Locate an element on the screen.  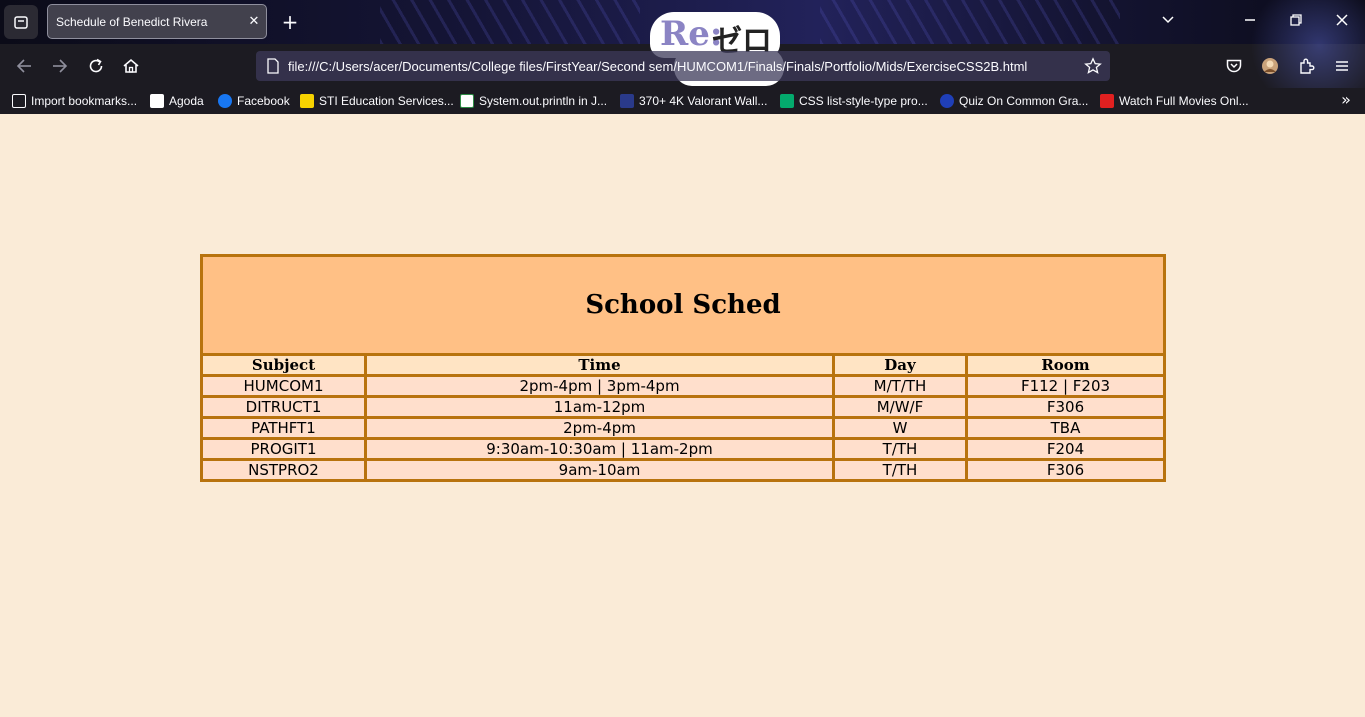
time-cell: 11am-12pm is located at coordinates (599, 407).